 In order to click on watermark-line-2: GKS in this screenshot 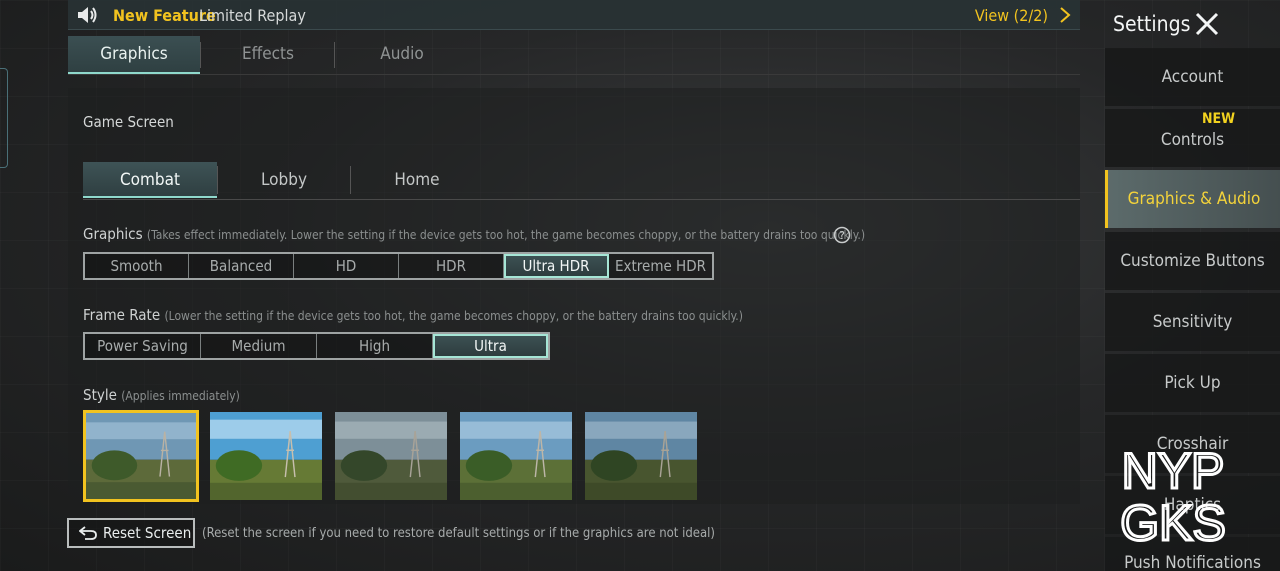, I will do `click(1173, 520)`.